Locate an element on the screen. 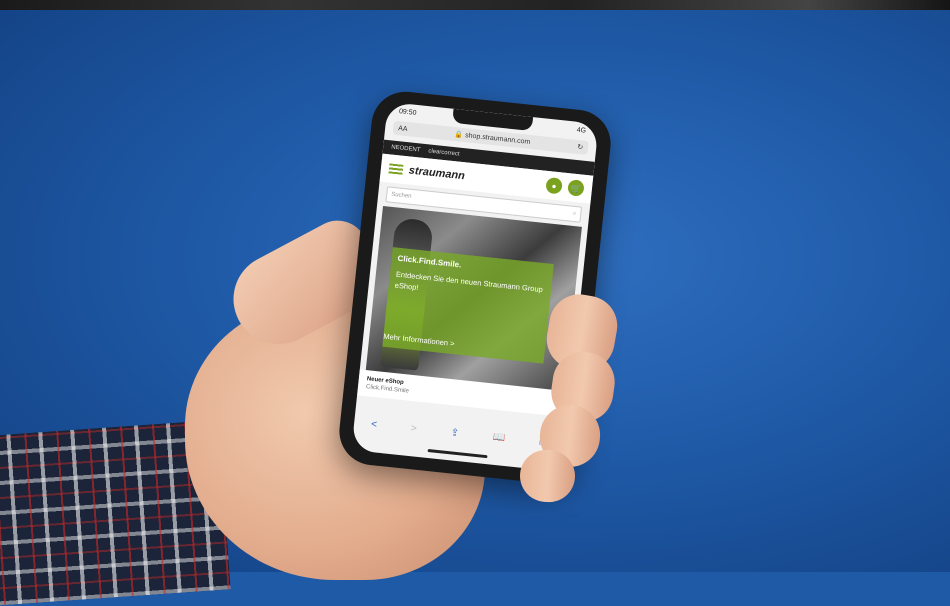 The image size is (950, 606). user-icon: ● is located at coordinates (554, 185).